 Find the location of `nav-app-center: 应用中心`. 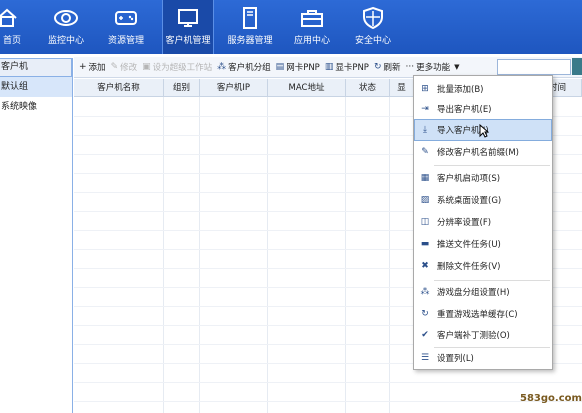

nav-app-center: 应用中心 is located at coordinates (312, 27).